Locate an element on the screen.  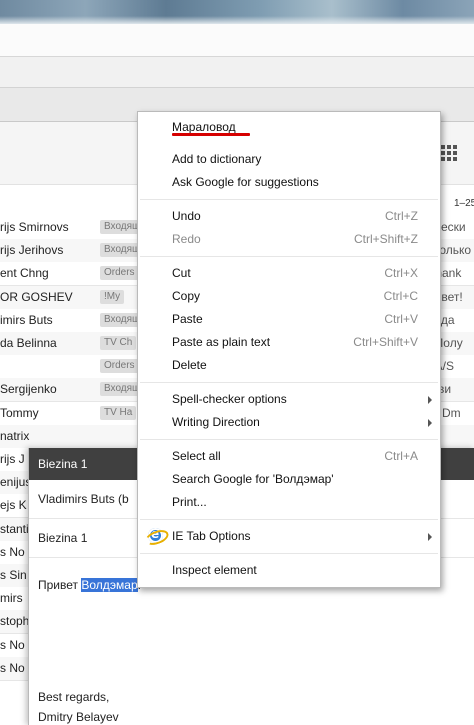
sender-name: ent Chng is located at coordinates (24, 273).